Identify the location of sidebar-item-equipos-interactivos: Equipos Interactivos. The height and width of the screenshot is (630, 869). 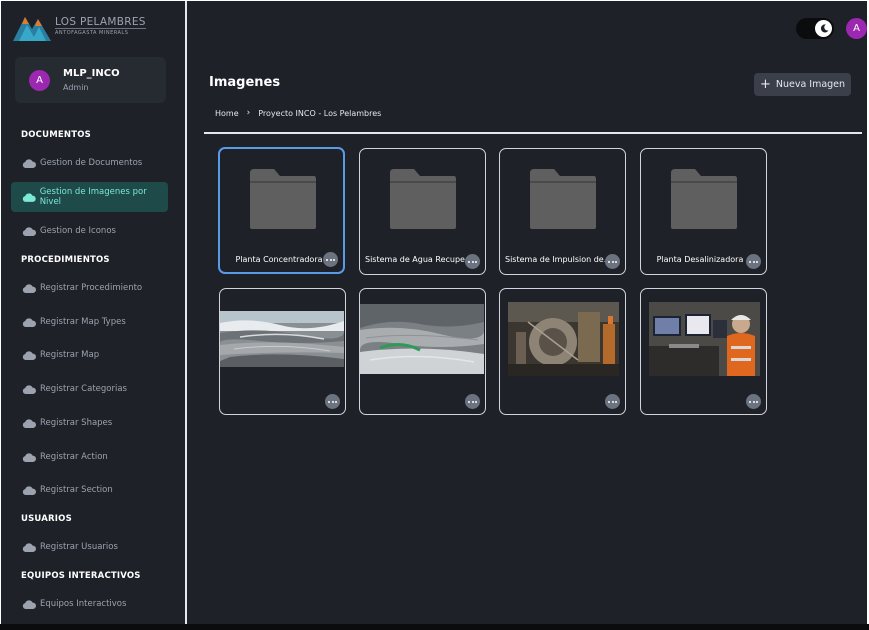
(89, 604).